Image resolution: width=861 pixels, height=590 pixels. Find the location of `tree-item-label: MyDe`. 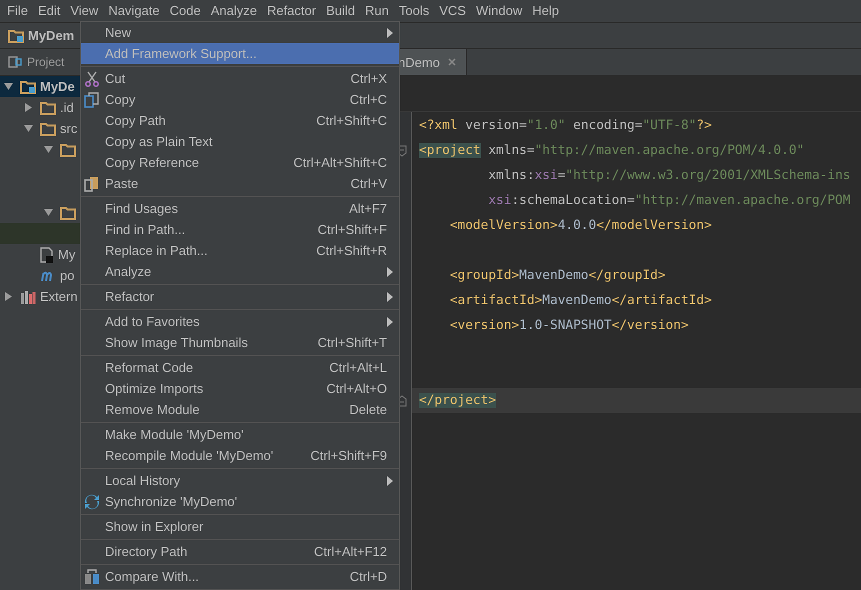

tree-item-label: MyDe is located at coordinates (57, 86).